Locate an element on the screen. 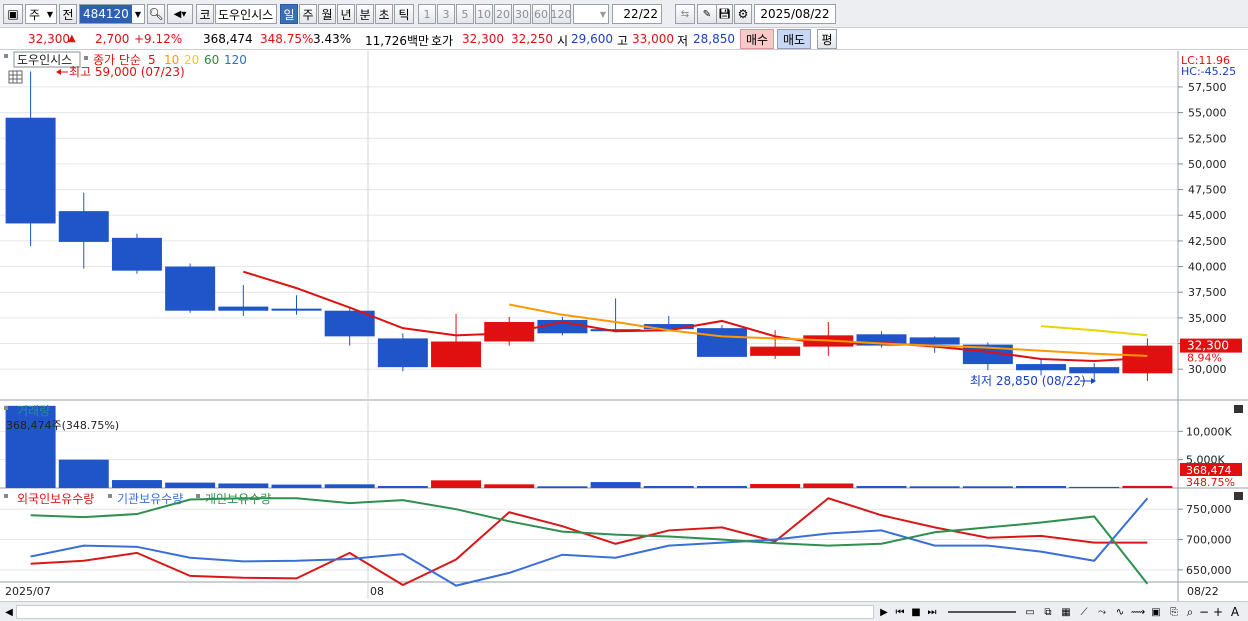 Image resolution: width=1248 pixels, height=621 pixels. minute-1: 1 is located at coordinates (427, 14).